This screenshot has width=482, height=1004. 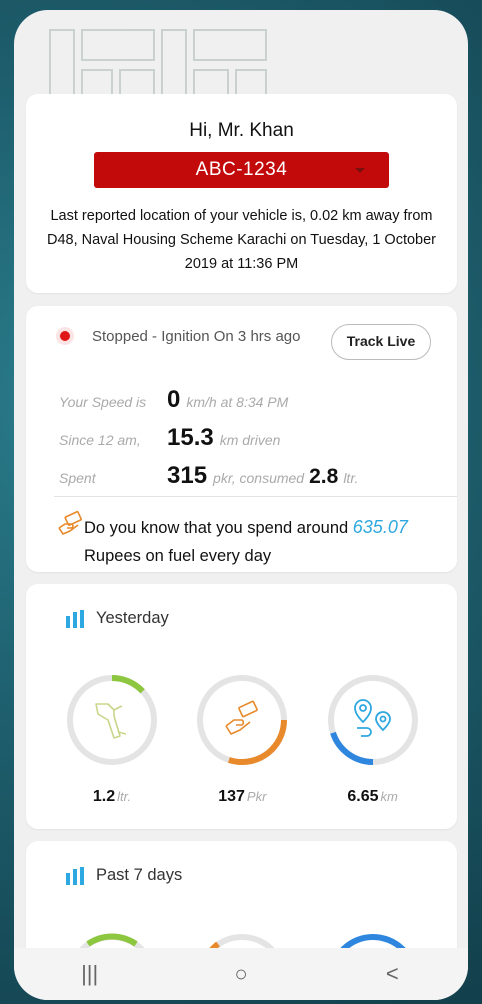 I want to click on tip-suffix: Rupees on fuel every day, so click(x=178, y=556).